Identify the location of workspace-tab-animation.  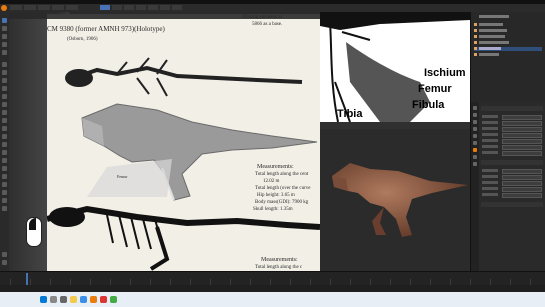
(177, 7).